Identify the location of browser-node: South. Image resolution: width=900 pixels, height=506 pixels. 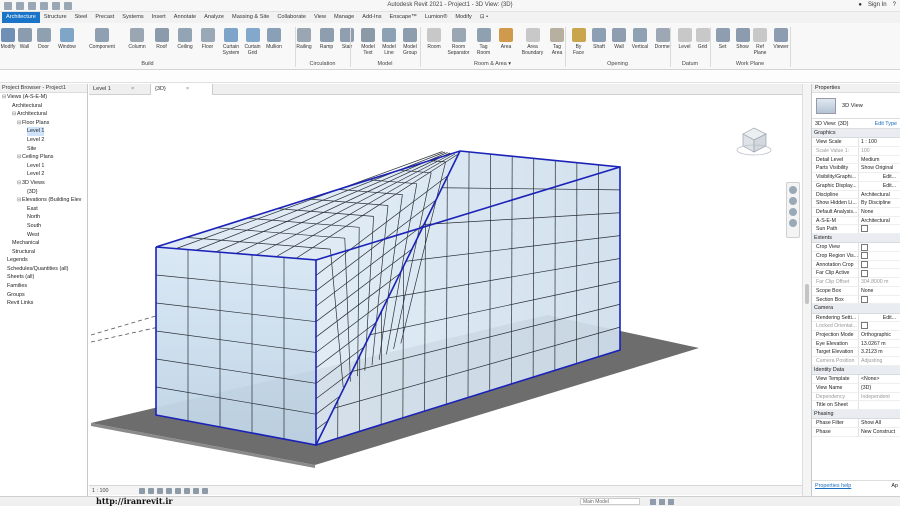
(43, 226).